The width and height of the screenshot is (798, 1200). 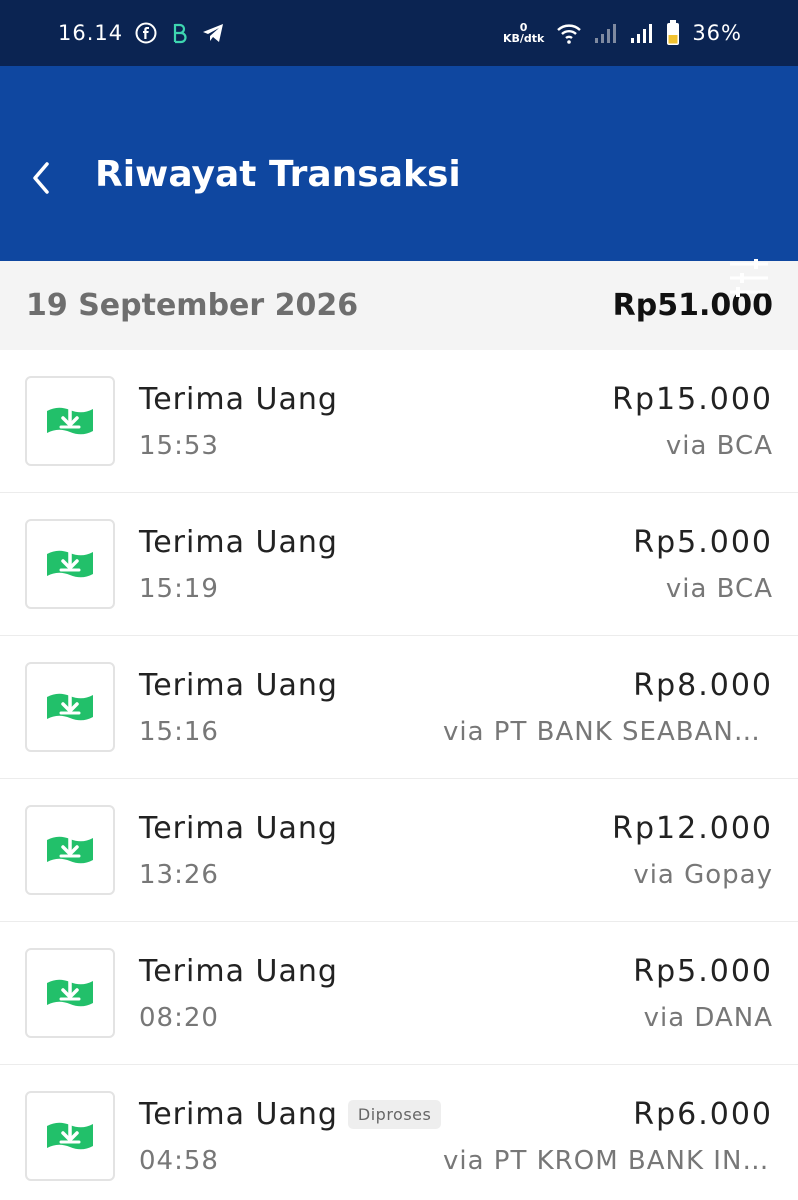 What do you see at coordinates (375, 421) in the screenshot?
I see `transaction-details: Terima Uang 15:53` at bounding box center [375, 421].